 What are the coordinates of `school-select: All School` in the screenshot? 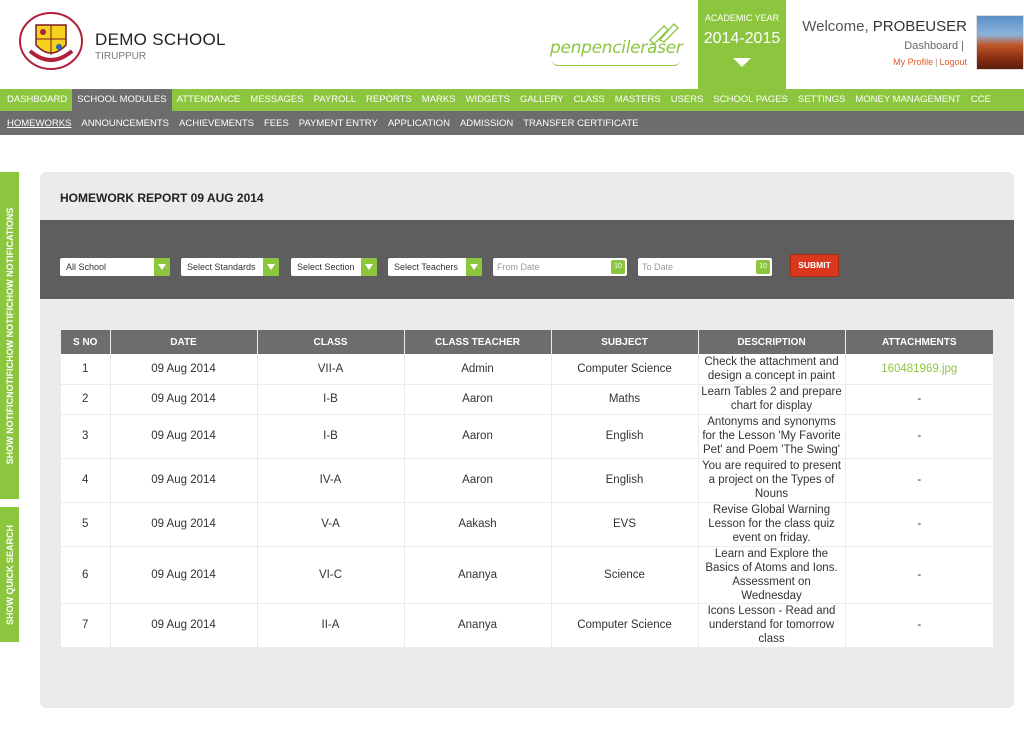 It's located at (115, 267).